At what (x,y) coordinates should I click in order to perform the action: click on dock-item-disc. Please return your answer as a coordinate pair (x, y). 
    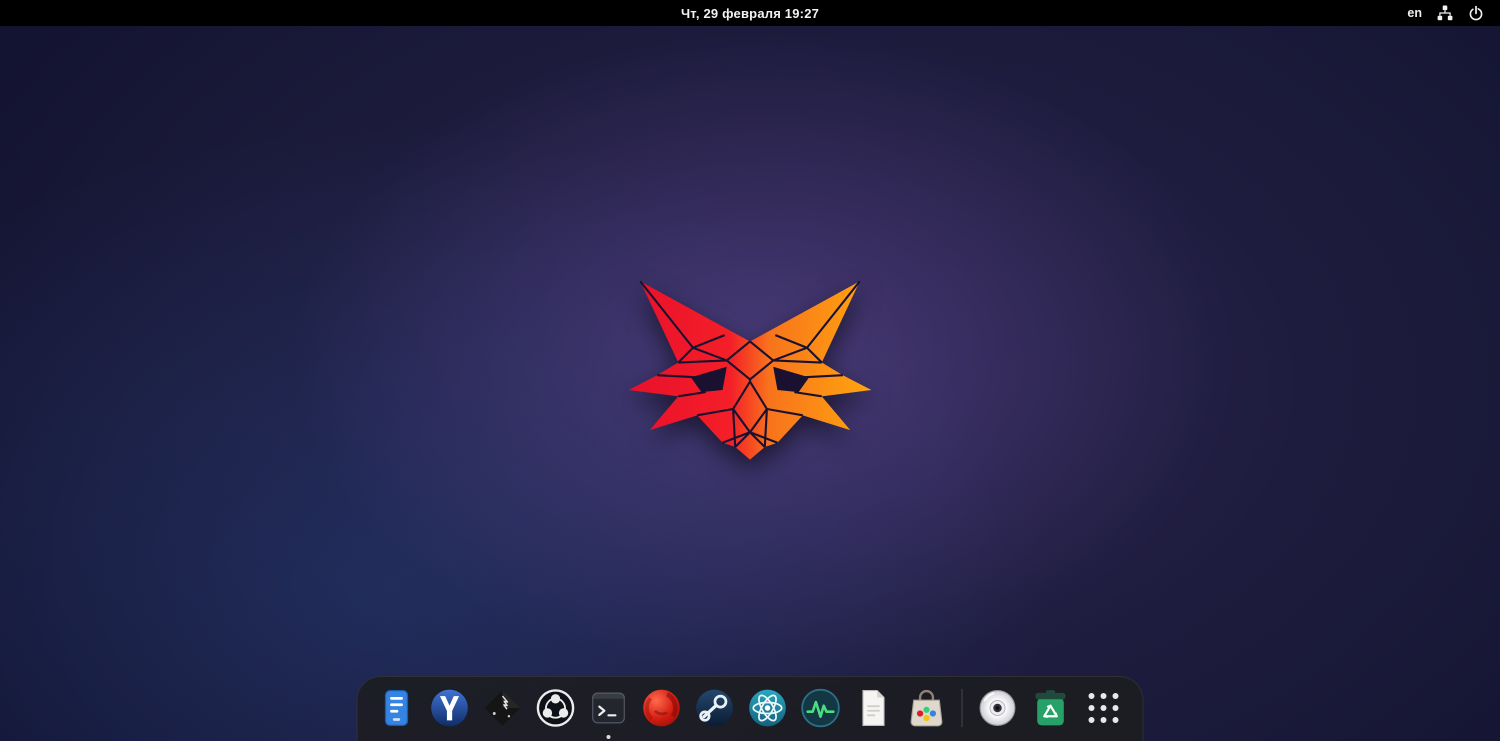
    Looking at the image, I should click on (998, 708).